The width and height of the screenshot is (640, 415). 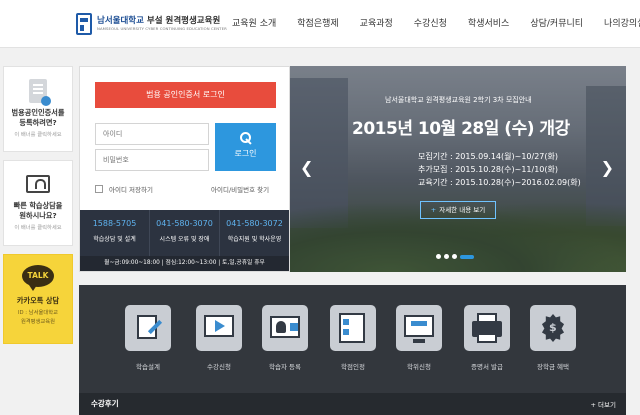 I want to click on save-id-option: 아이디 저장하기, so click(x=124, y=189).